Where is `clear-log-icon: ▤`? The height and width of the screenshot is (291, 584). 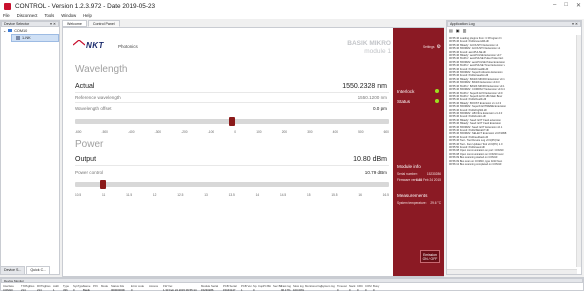
clear-log-icon: ▤ is located at coordinates (451, 30).